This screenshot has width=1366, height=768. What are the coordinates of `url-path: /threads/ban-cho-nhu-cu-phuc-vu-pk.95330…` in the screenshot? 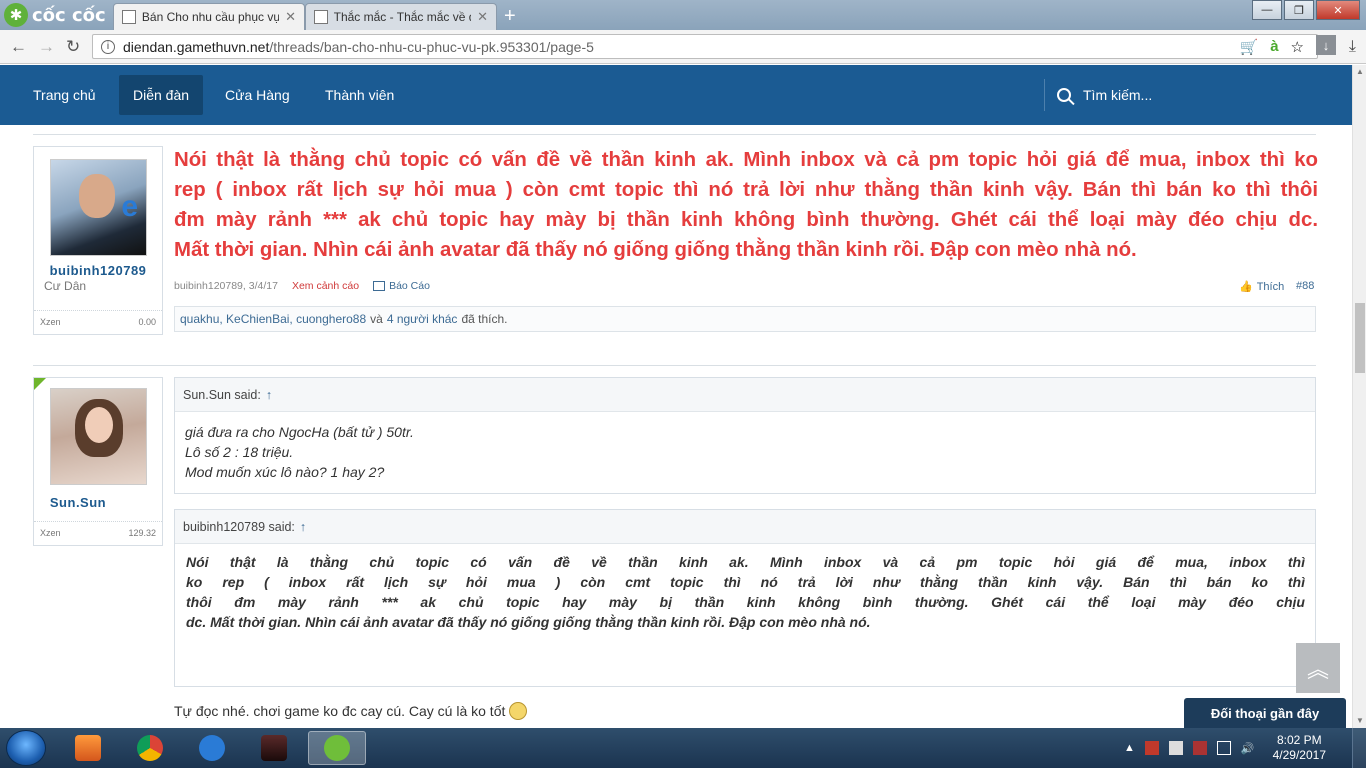 It's located at (431, 46).